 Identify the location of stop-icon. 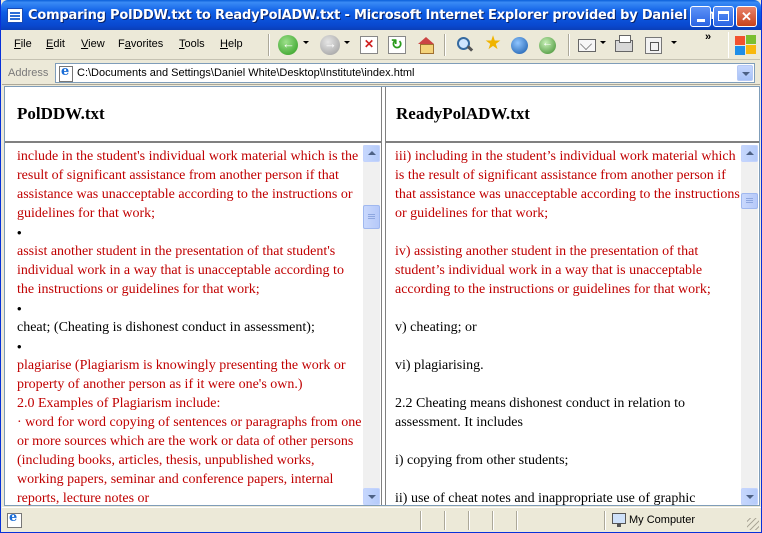
(369, 45).